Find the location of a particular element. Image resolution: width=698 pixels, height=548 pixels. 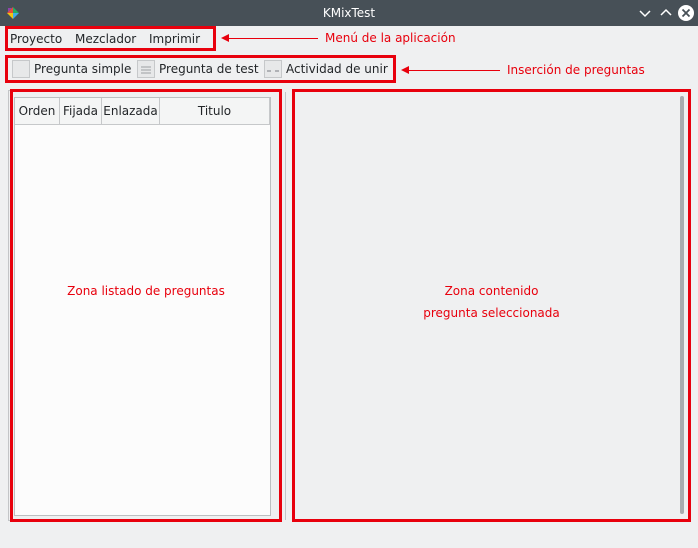

menu-arrow-line is located at coordinates (273, 38).